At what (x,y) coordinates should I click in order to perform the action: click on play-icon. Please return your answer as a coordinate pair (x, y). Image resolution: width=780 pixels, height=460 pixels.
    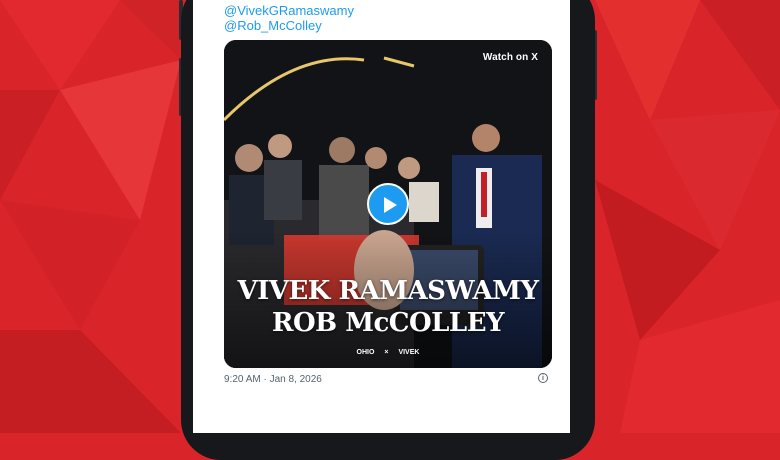
    Looking at the image, I should click on (390, 205).